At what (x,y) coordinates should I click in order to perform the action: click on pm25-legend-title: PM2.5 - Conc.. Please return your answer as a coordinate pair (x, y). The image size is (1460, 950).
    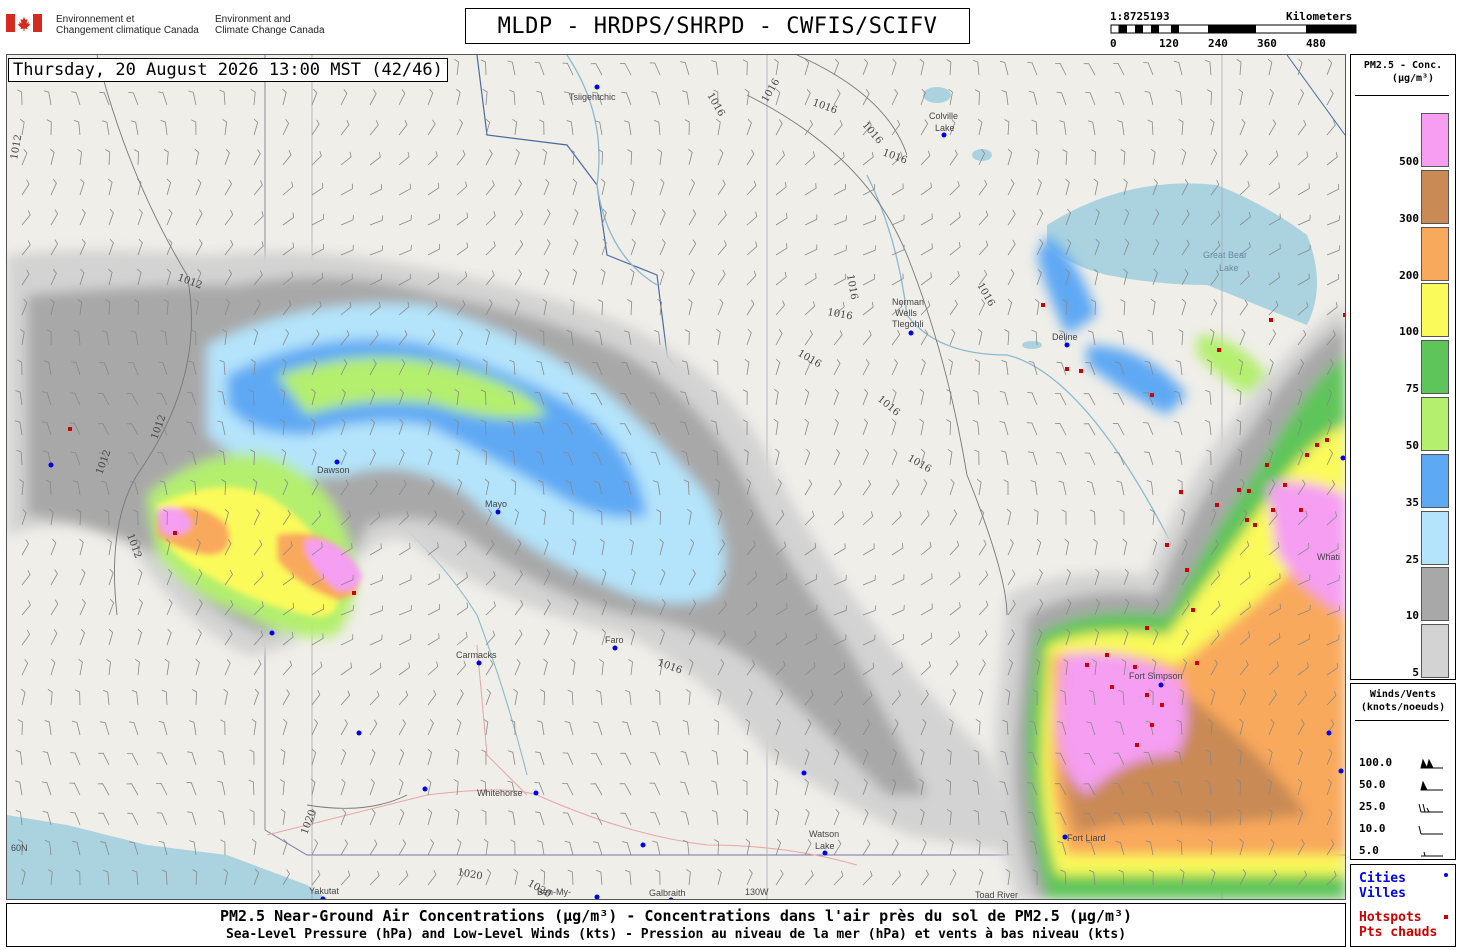
    Looking at the image, I should click on (1403, 65).